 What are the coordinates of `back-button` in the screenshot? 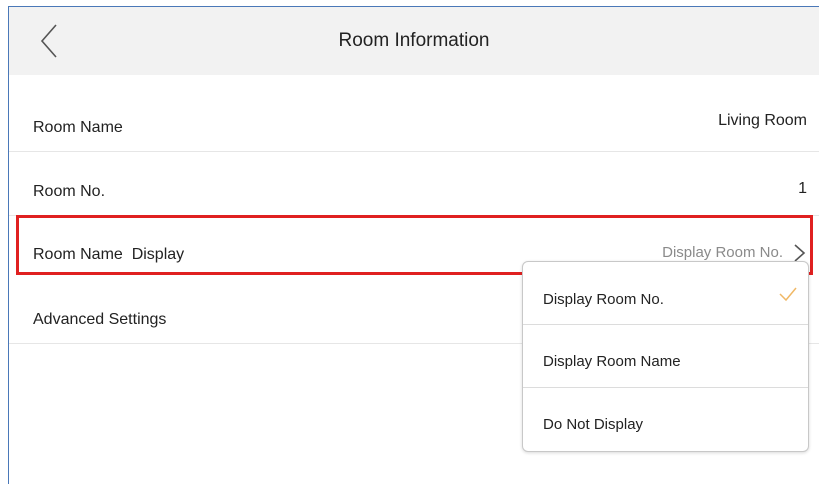 It's located at (49, 41).